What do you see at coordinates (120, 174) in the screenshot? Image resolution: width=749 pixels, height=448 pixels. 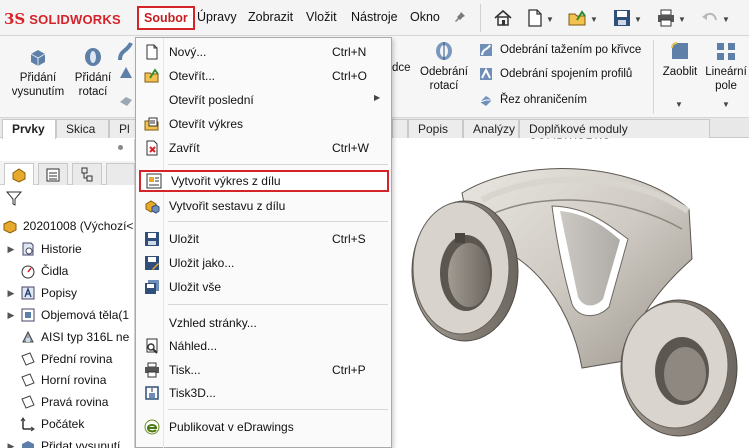 I see `dim-xpert-tab` at bounding box center [120, 174].